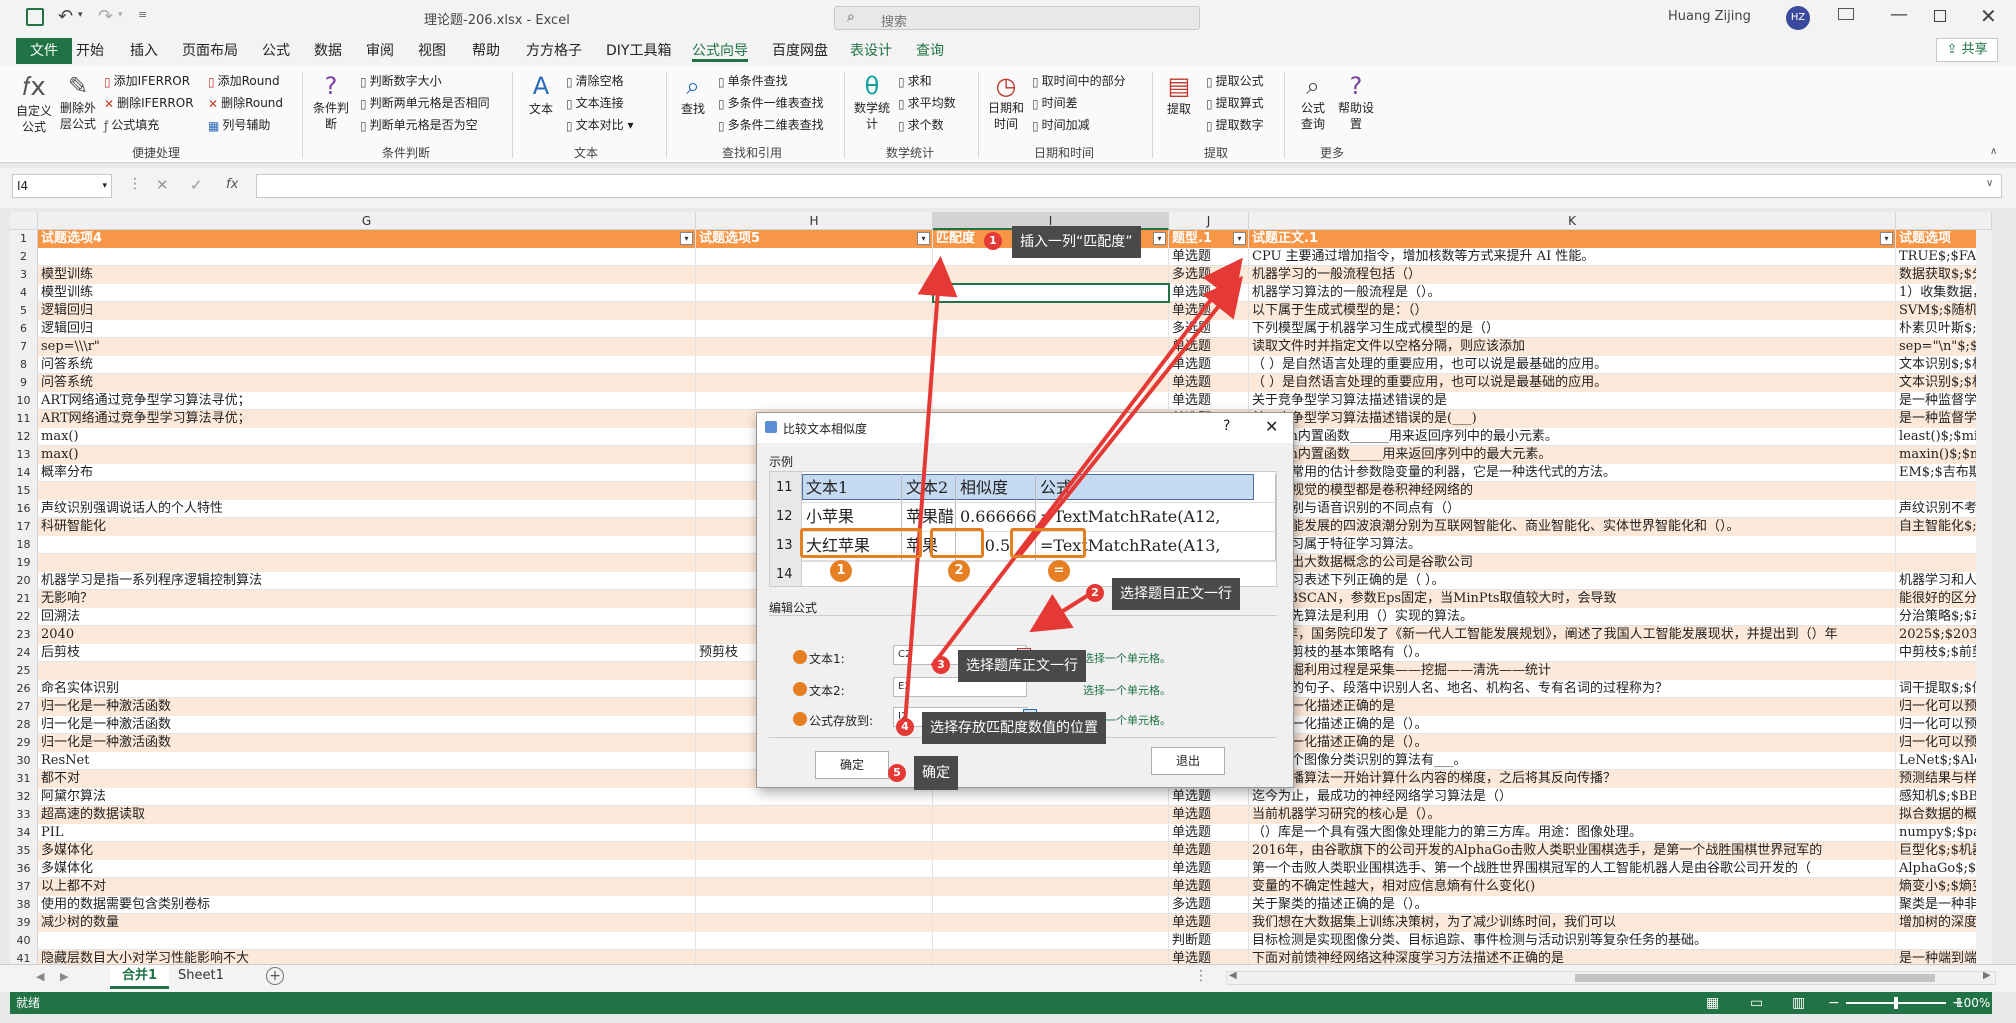  I want to click on callout-insert-column: 插入一列“匹配度”, so click(1076, 242).